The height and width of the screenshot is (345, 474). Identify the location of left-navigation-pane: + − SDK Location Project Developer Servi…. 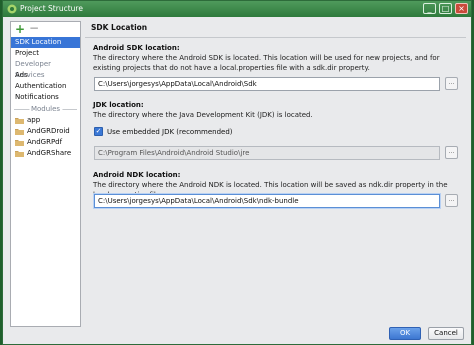
(45, 174).